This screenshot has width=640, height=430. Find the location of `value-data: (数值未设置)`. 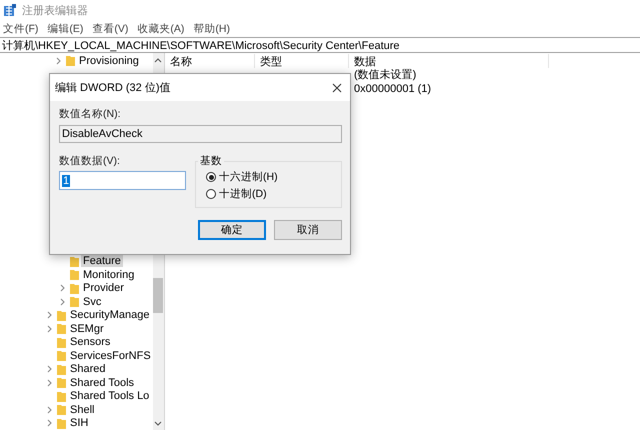

value-data: (数值未设置) is located at coordinates (385, 75).